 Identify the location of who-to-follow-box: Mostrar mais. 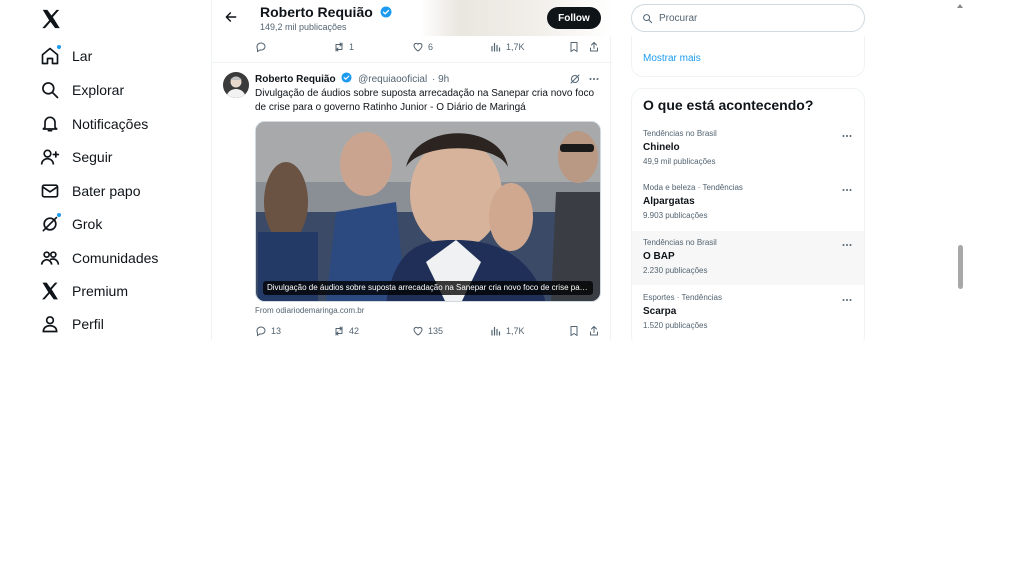
(748, 56).